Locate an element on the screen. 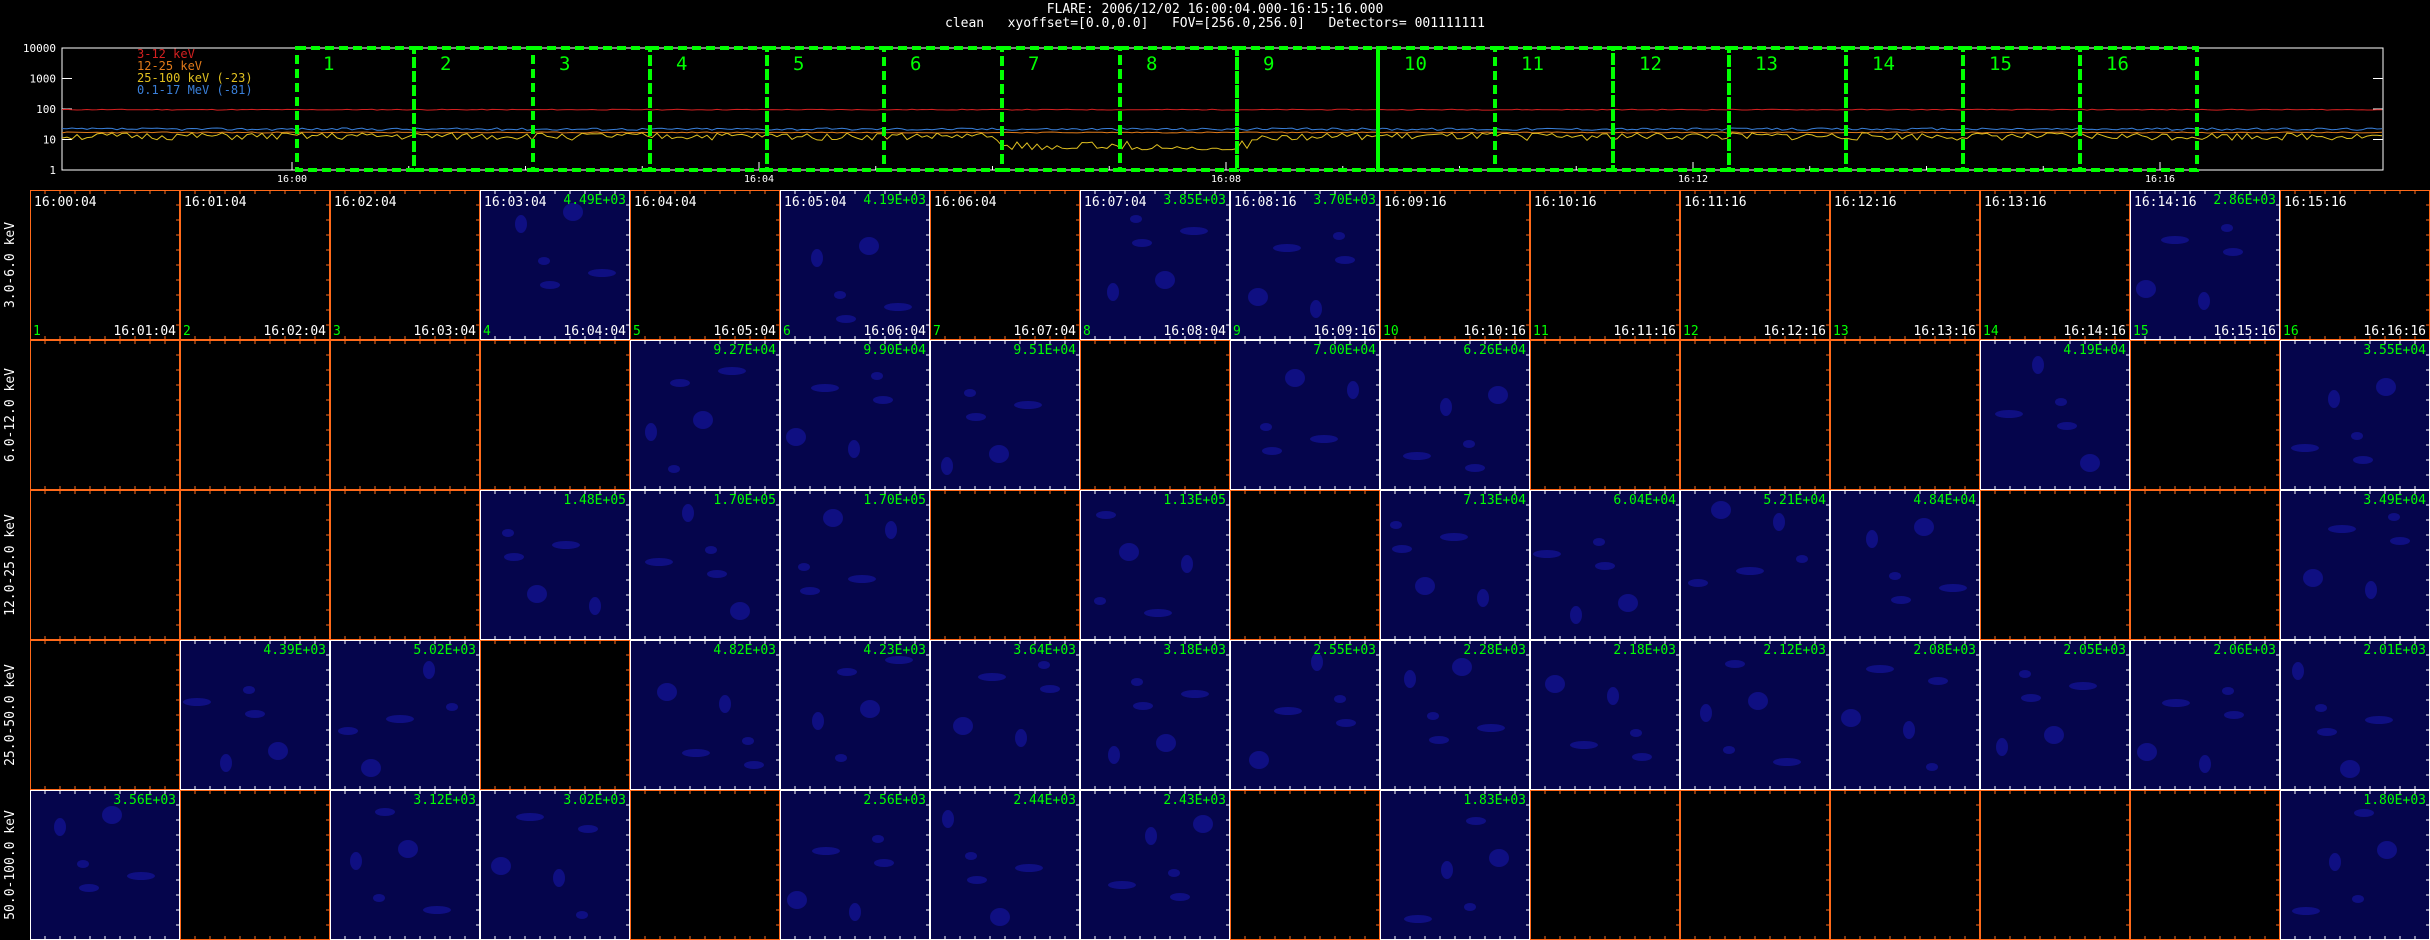 The image size is (2430, 940). panel-max-value: 2.55E+03 is located at coordinates (1344, 650).